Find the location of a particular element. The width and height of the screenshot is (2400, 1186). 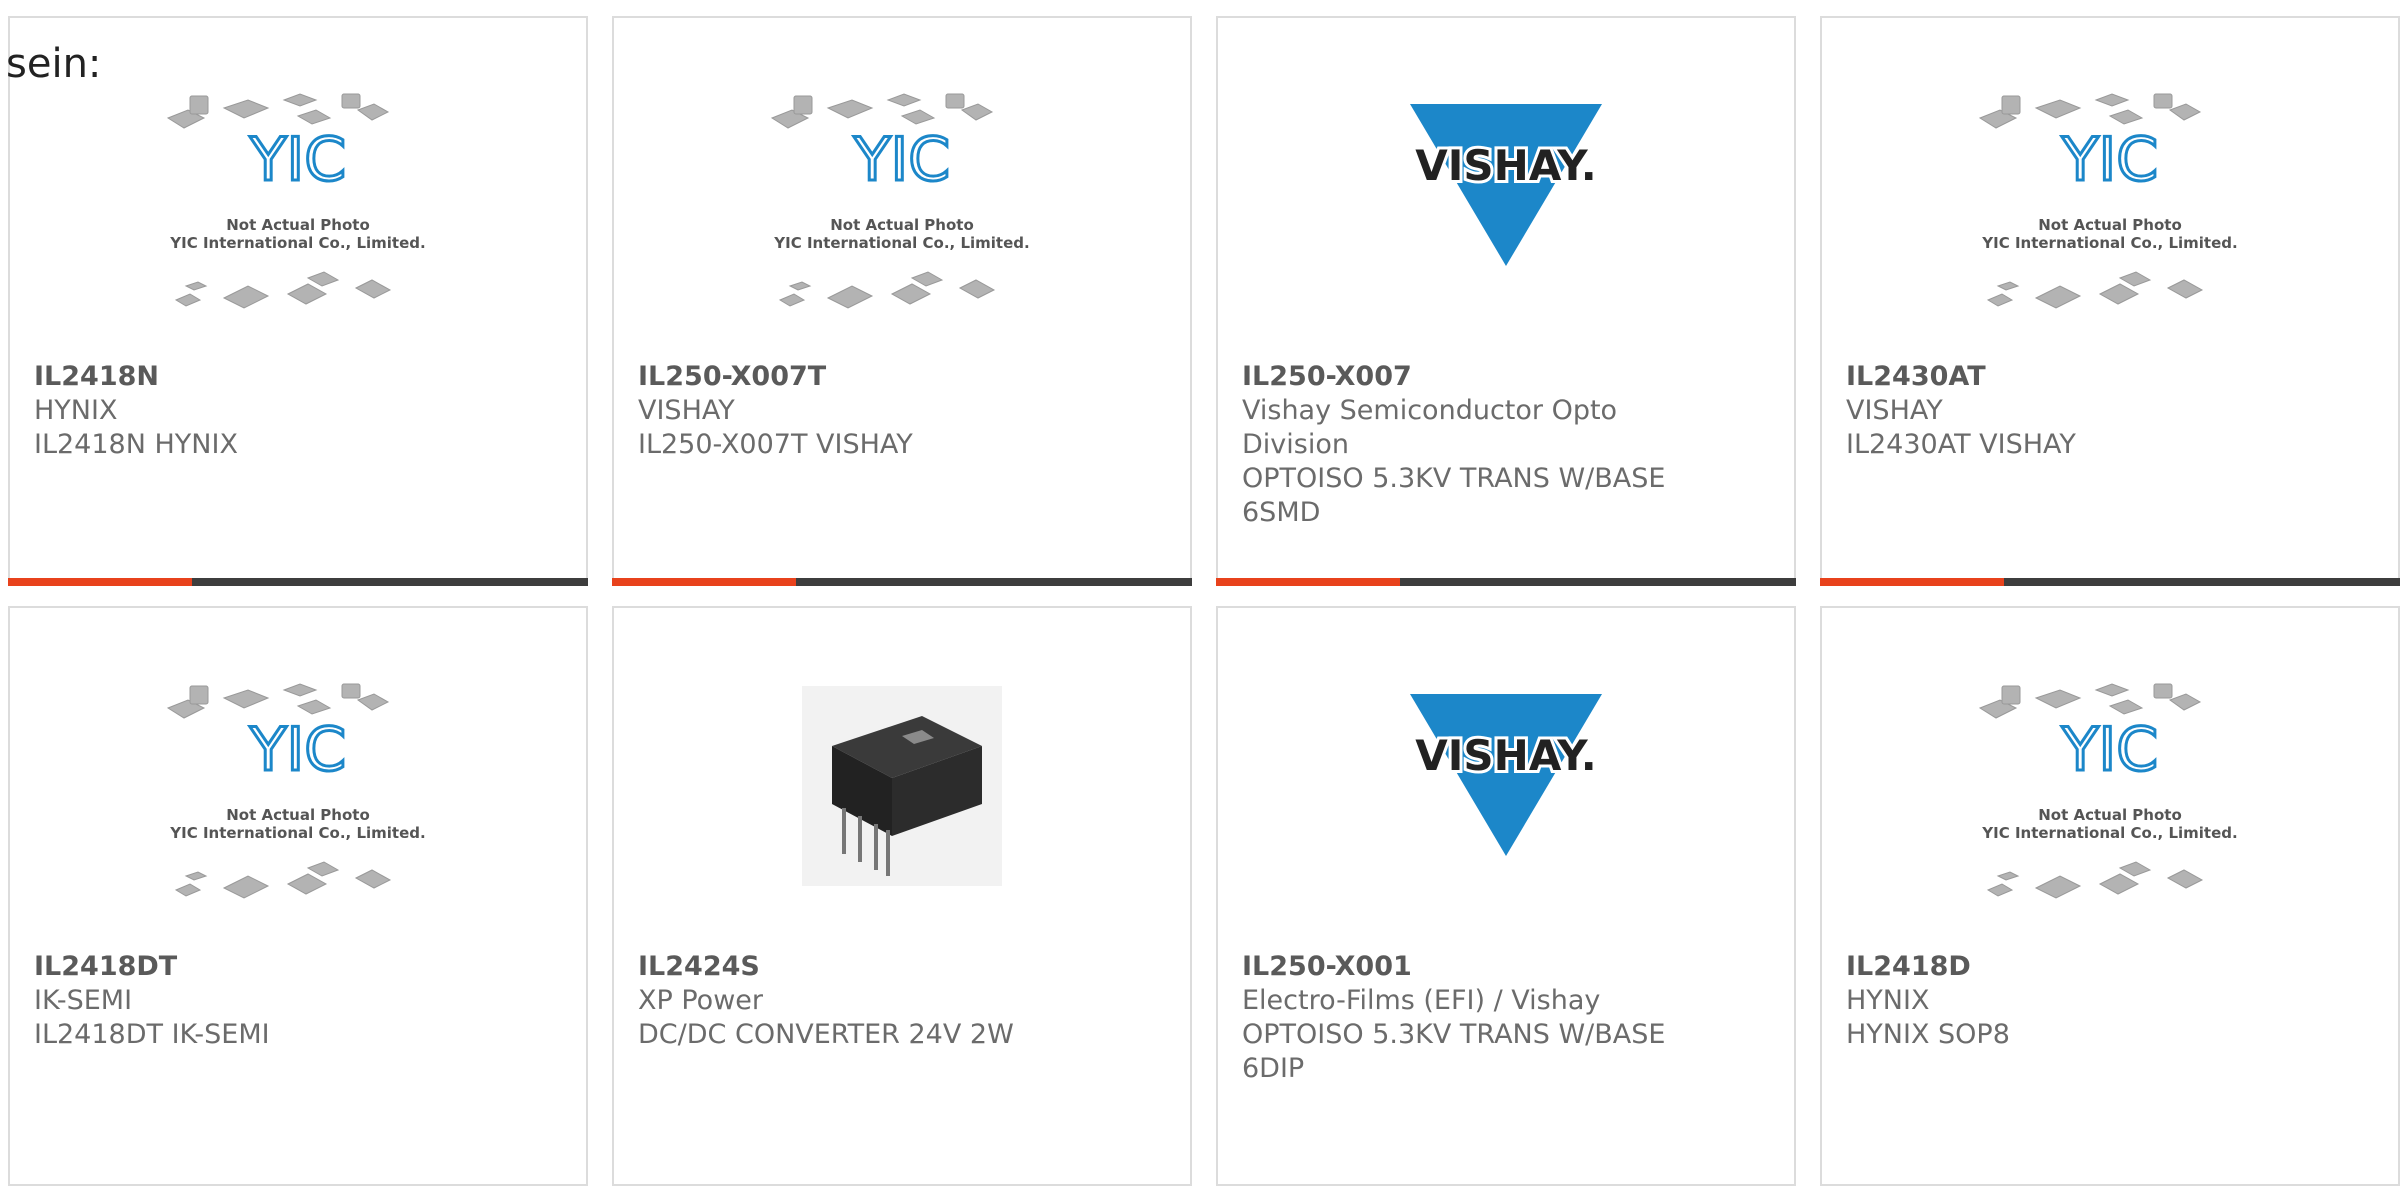

description: HYNIX SOP8 is located at coordinates (1928, 1034).